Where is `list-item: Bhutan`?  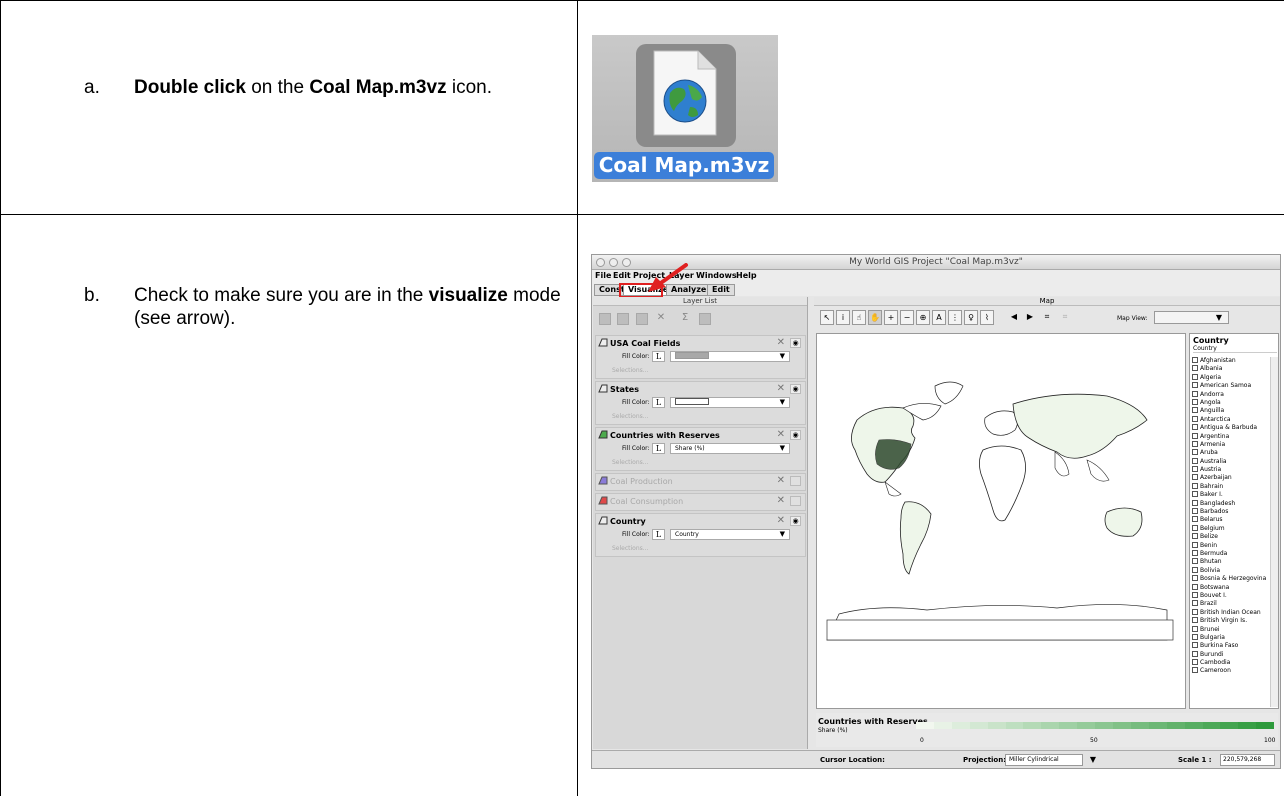 list-item: Bhutan is located at coordinates (1231, 562).